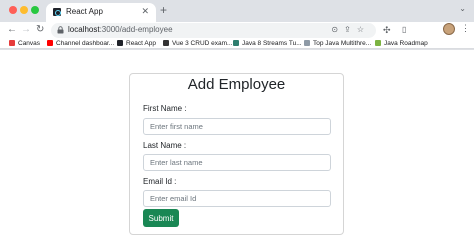 The height and width of the screenshot is (248, 474). I want to click on bookmark-item: Java Roadmap, so click(401, 43).